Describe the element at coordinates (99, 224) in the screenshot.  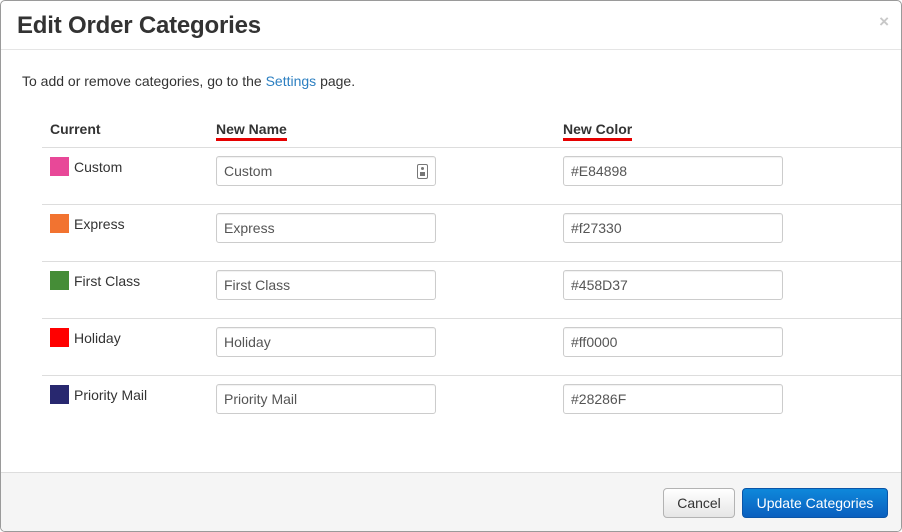
I see `current-category-label: Express` at that location.